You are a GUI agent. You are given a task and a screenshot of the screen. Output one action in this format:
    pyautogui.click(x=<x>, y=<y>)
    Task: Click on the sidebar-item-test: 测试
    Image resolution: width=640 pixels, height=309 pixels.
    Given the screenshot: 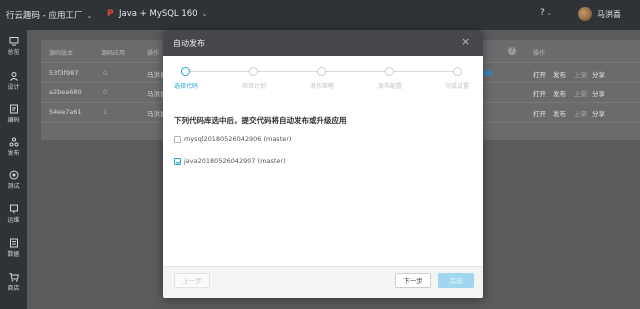 What is the action you would take?
    pyautogui.click(x=13, y=180)
    